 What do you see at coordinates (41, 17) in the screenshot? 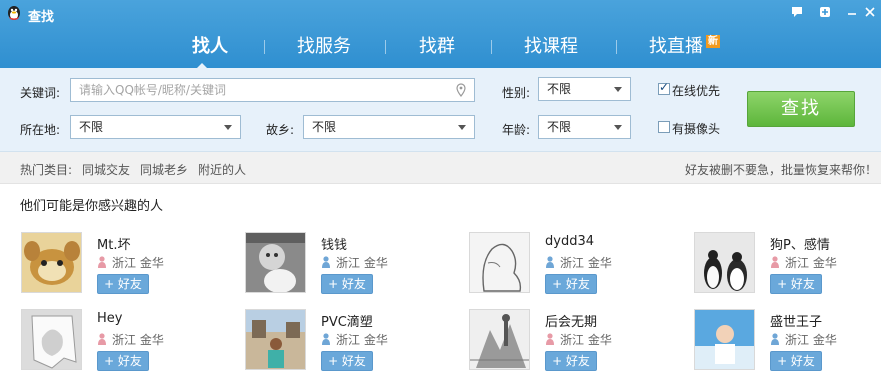
I see `window-title: 查找` at bounding box center [41, 17].